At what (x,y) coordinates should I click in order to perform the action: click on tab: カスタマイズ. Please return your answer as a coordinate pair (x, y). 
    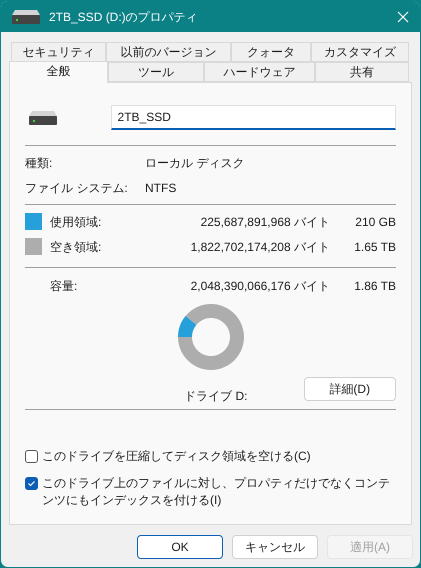
    Looking at the image, I should click on (360, 52).